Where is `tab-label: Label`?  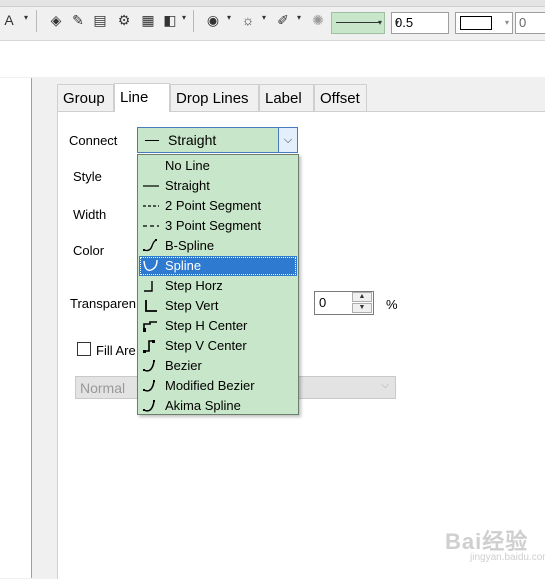 tab-label: Label is located at coordinates (286, 97).